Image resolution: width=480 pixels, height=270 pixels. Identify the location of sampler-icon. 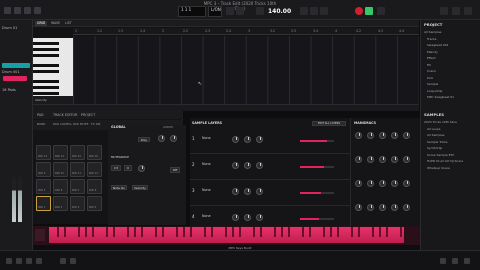
(29, 261).